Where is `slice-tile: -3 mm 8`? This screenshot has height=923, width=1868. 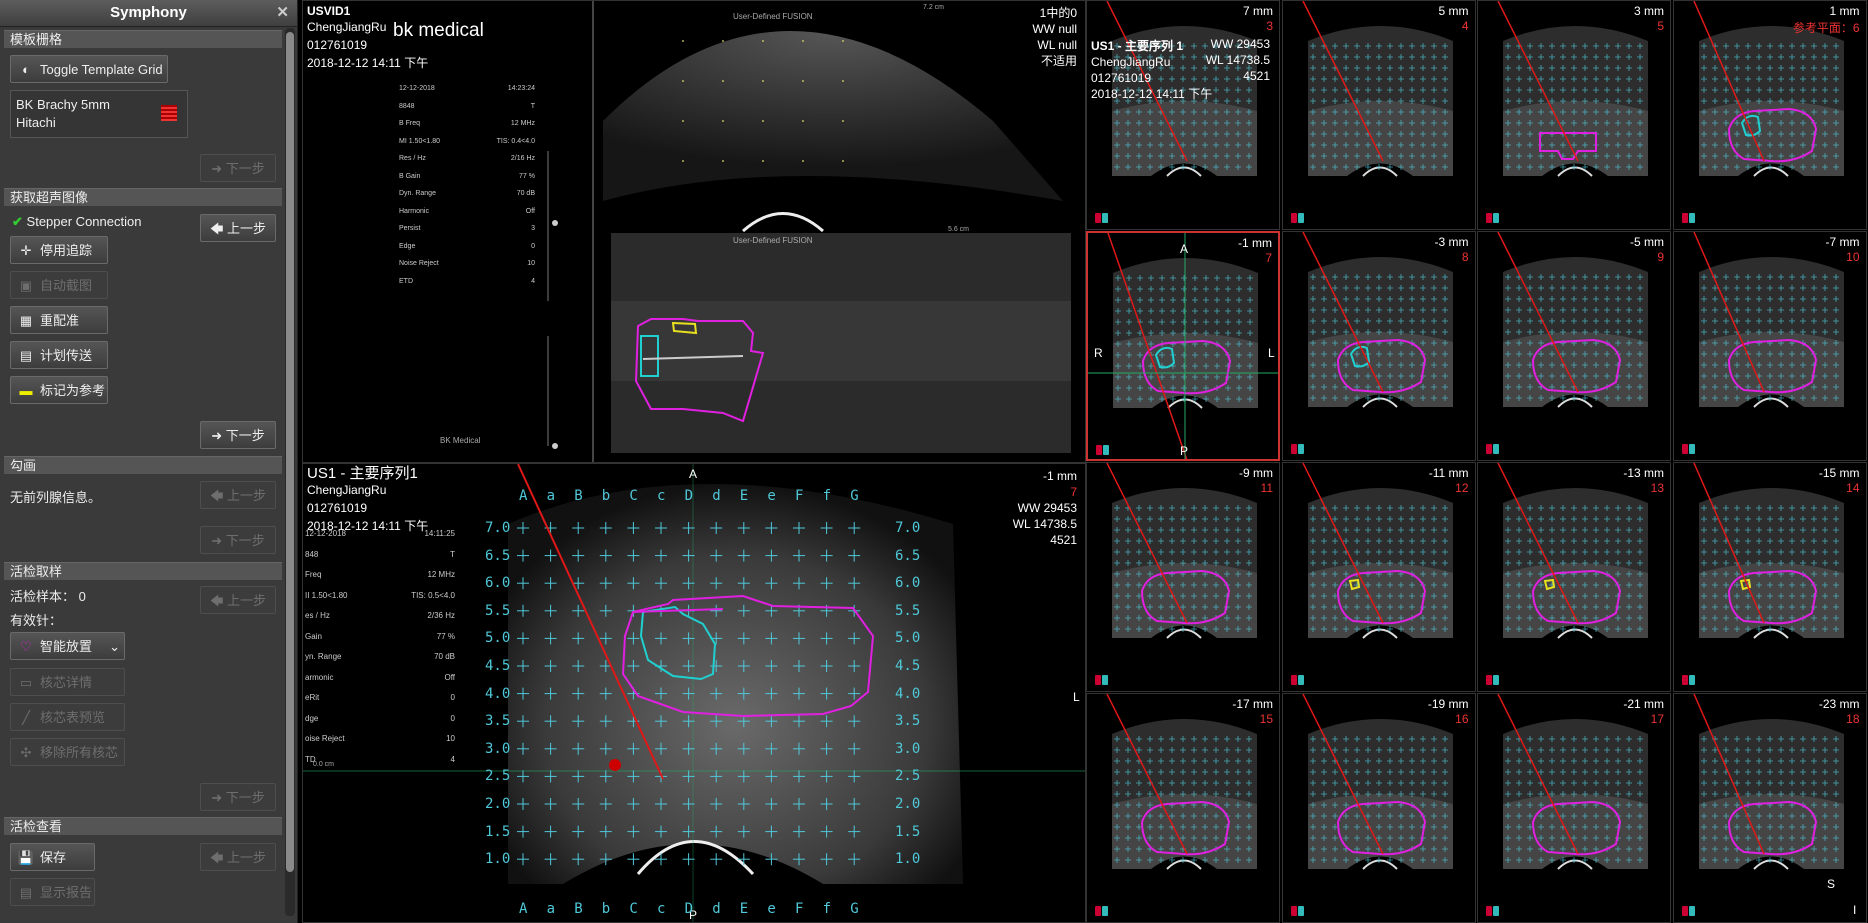
slice-tile: -3 mm 8 is located at coordinates (1378, 346).